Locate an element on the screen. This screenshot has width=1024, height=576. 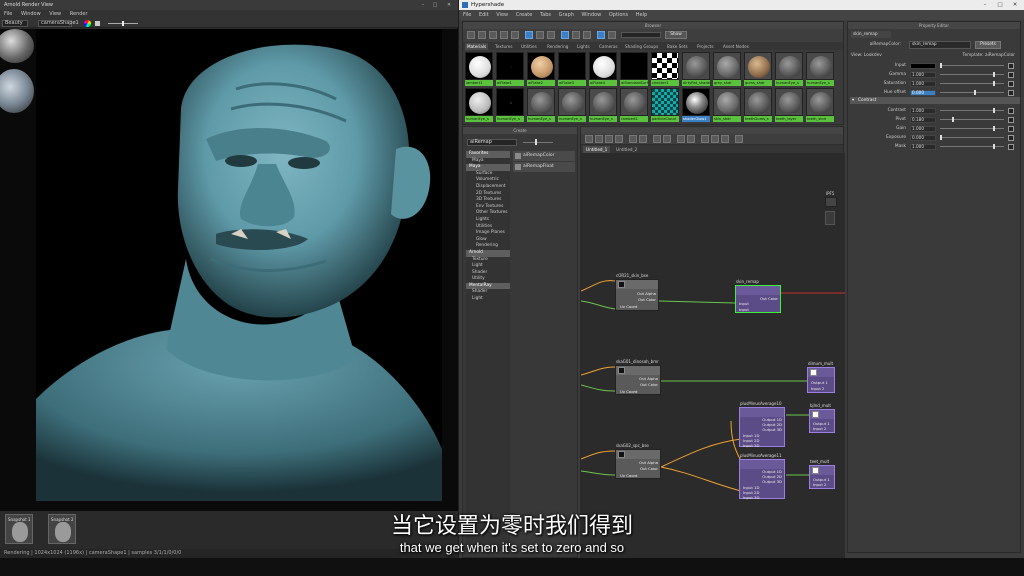
tree-item: Lights is located at coordinates (488, 220).